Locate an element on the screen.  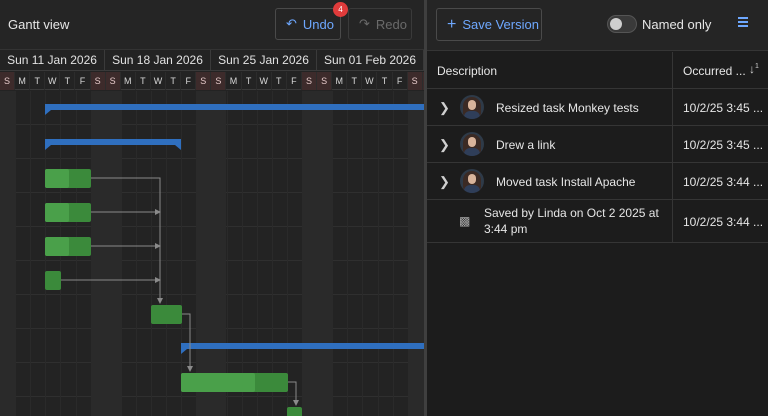
timeline-day-header: SMTWTFSSMTWTFSSMTWTFSSMTWTFSS is located at coordinates (212, 81).